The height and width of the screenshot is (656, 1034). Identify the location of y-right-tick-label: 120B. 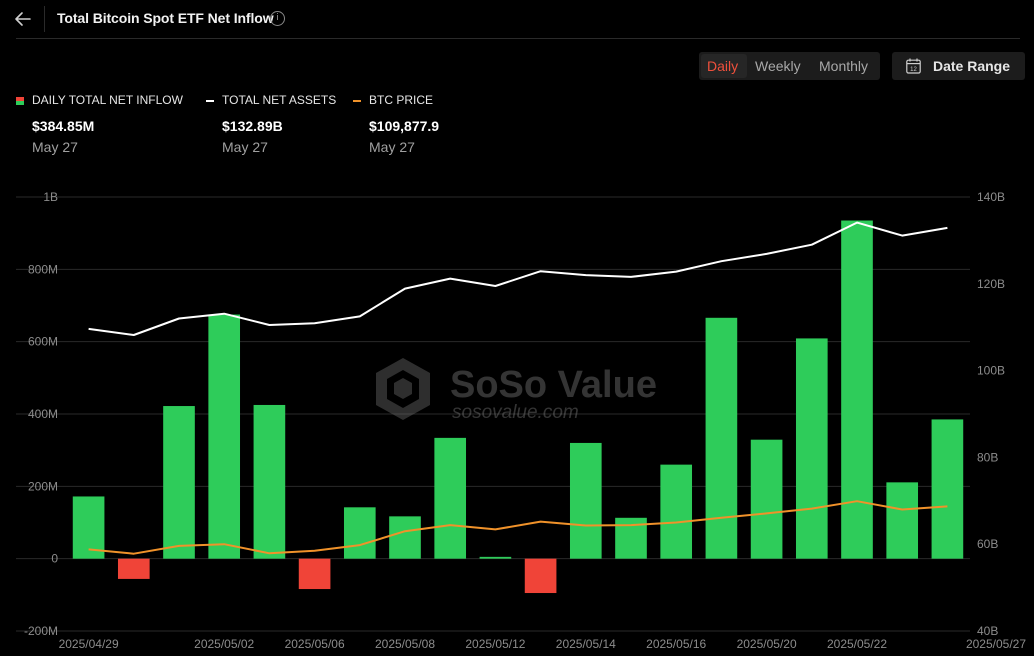
(991, 284).